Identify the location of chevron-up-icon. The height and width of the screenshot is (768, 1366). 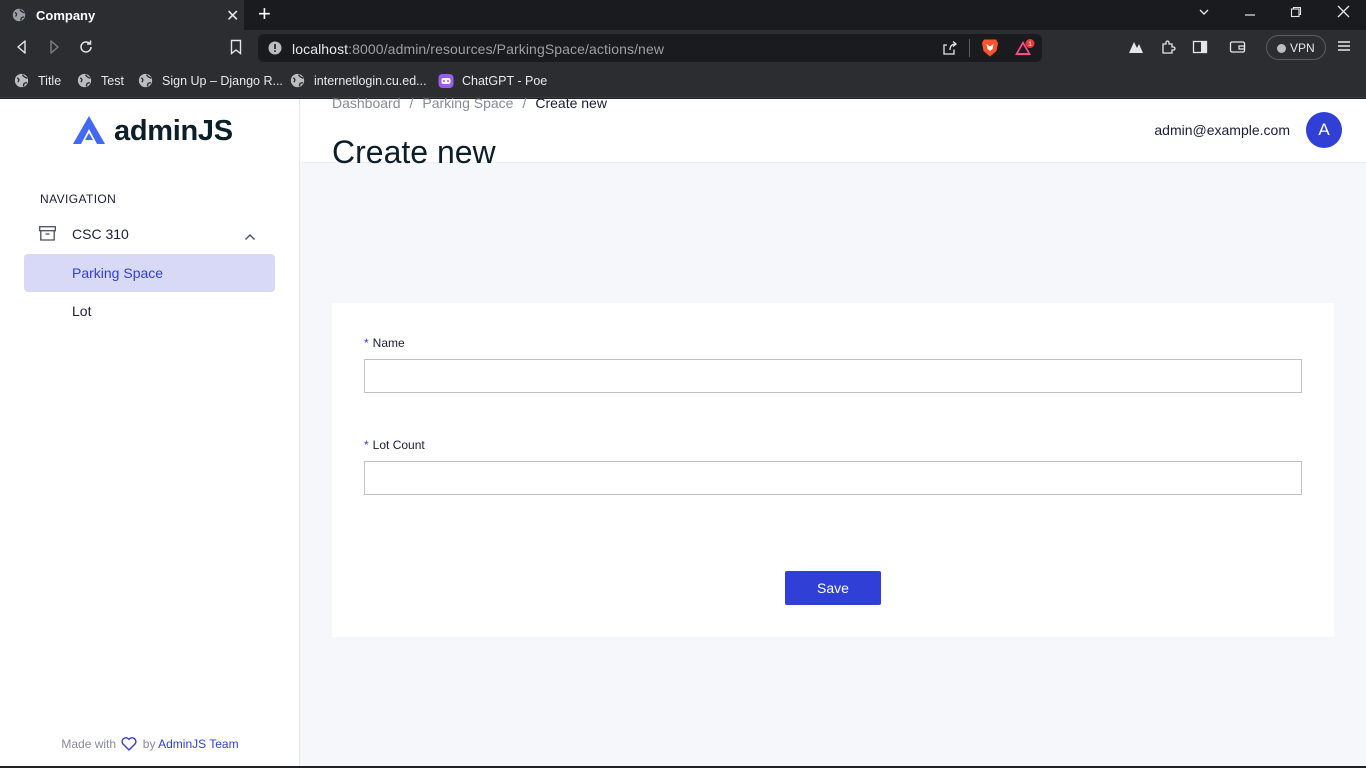
(250, 237).